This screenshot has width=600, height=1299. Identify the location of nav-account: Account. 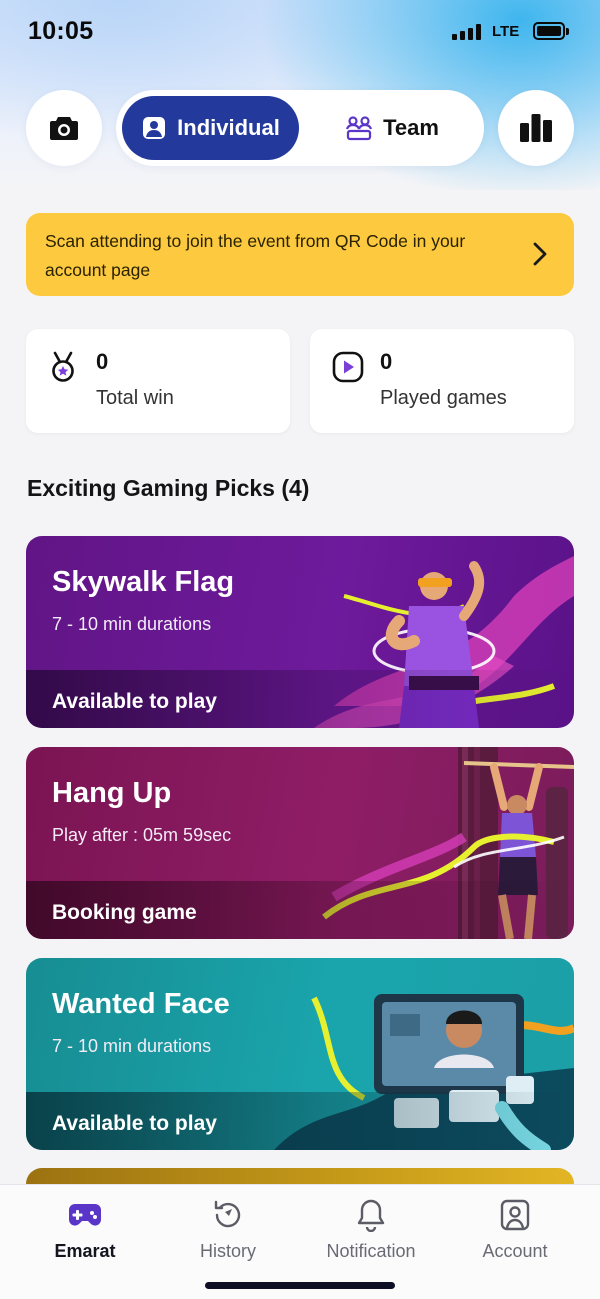
(515, 1229).